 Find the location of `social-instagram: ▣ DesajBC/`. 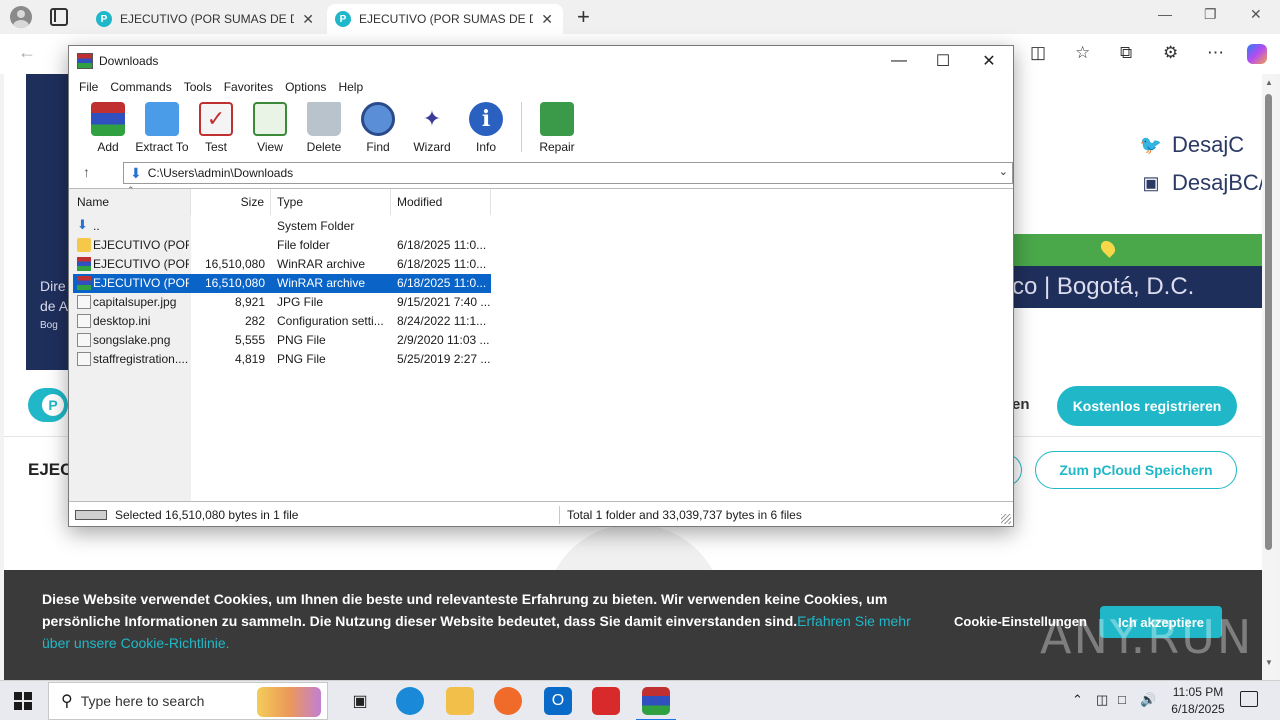

social-instagram: ▣ DesajBC/ is located at coordinates (1201, 183).